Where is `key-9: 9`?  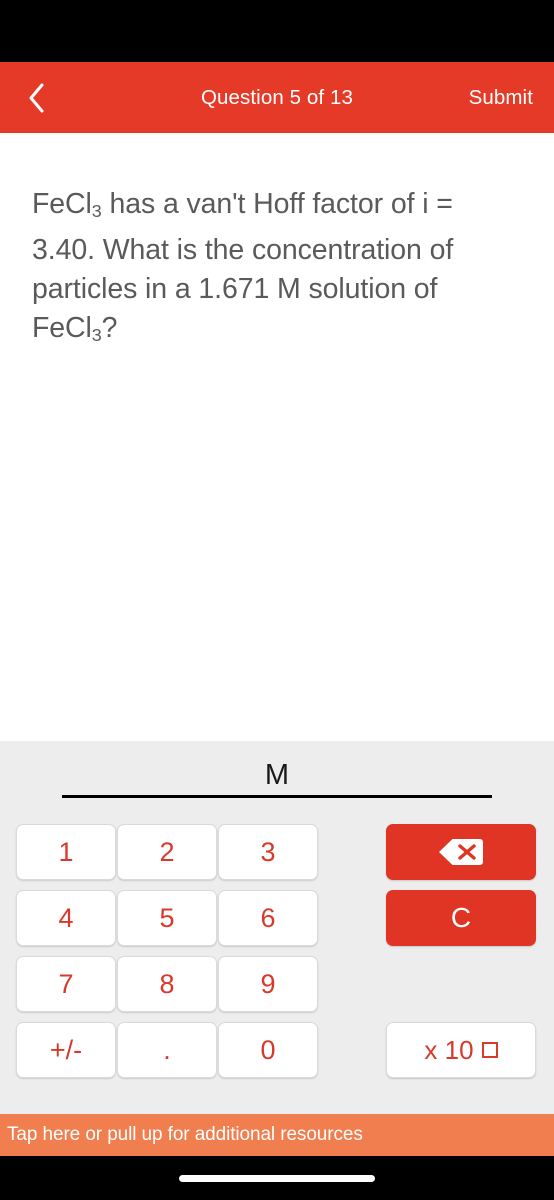
key-9: 9 is located at coordinates (268, 984).